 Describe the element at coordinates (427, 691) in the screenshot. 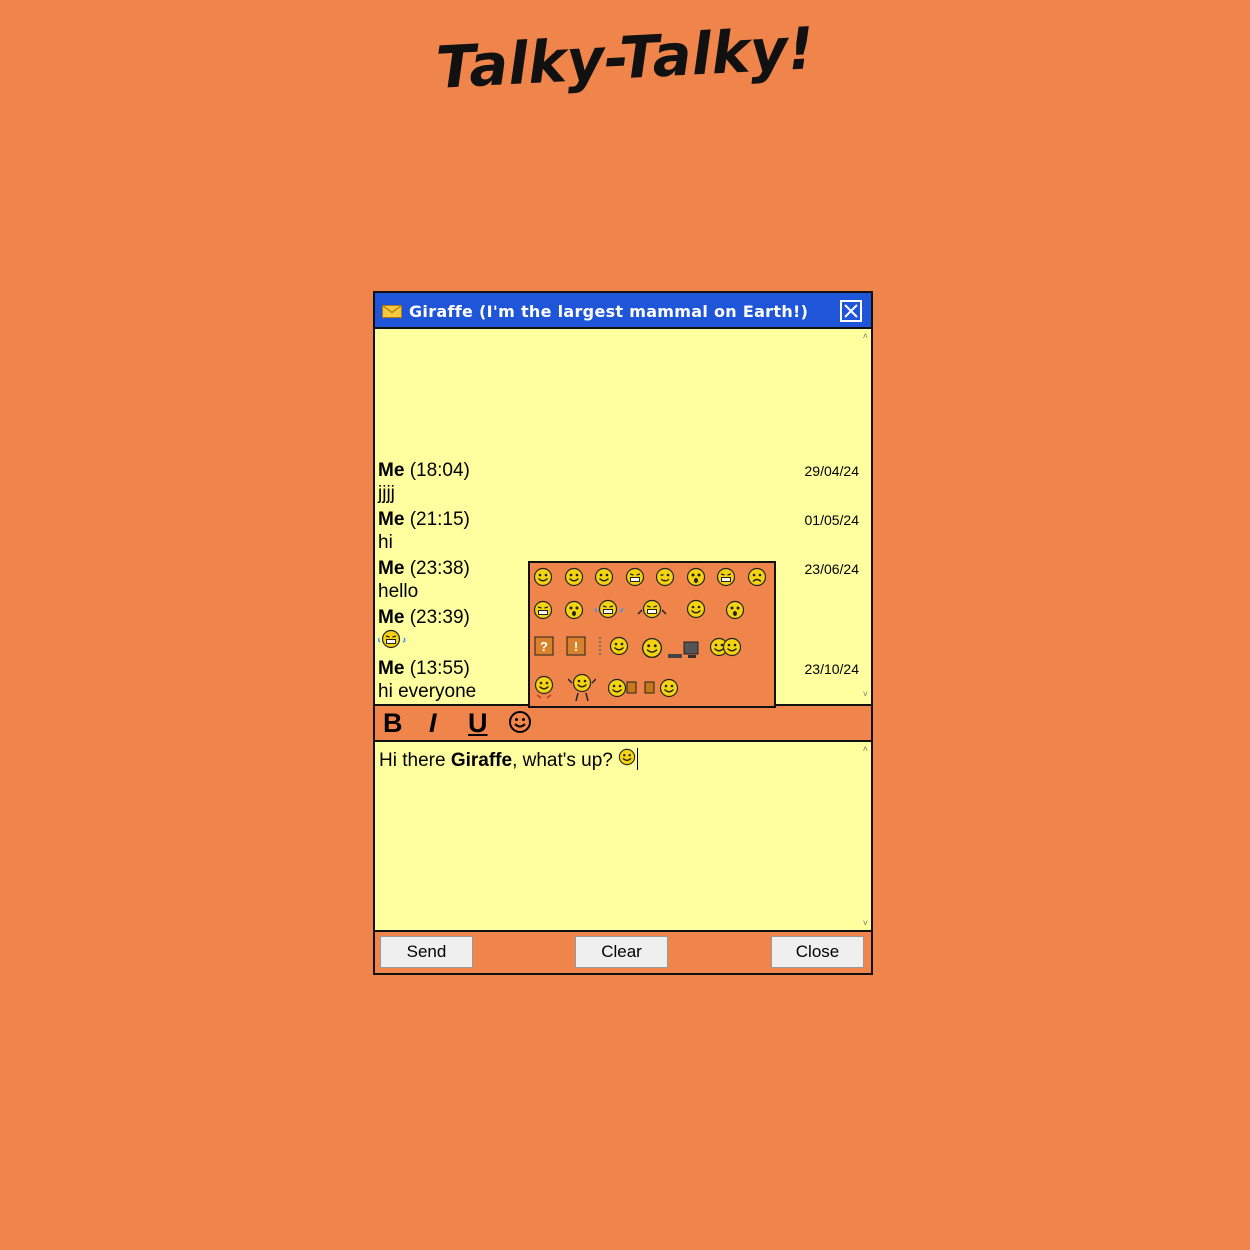

I see `message-text: hi everyone` at that location.